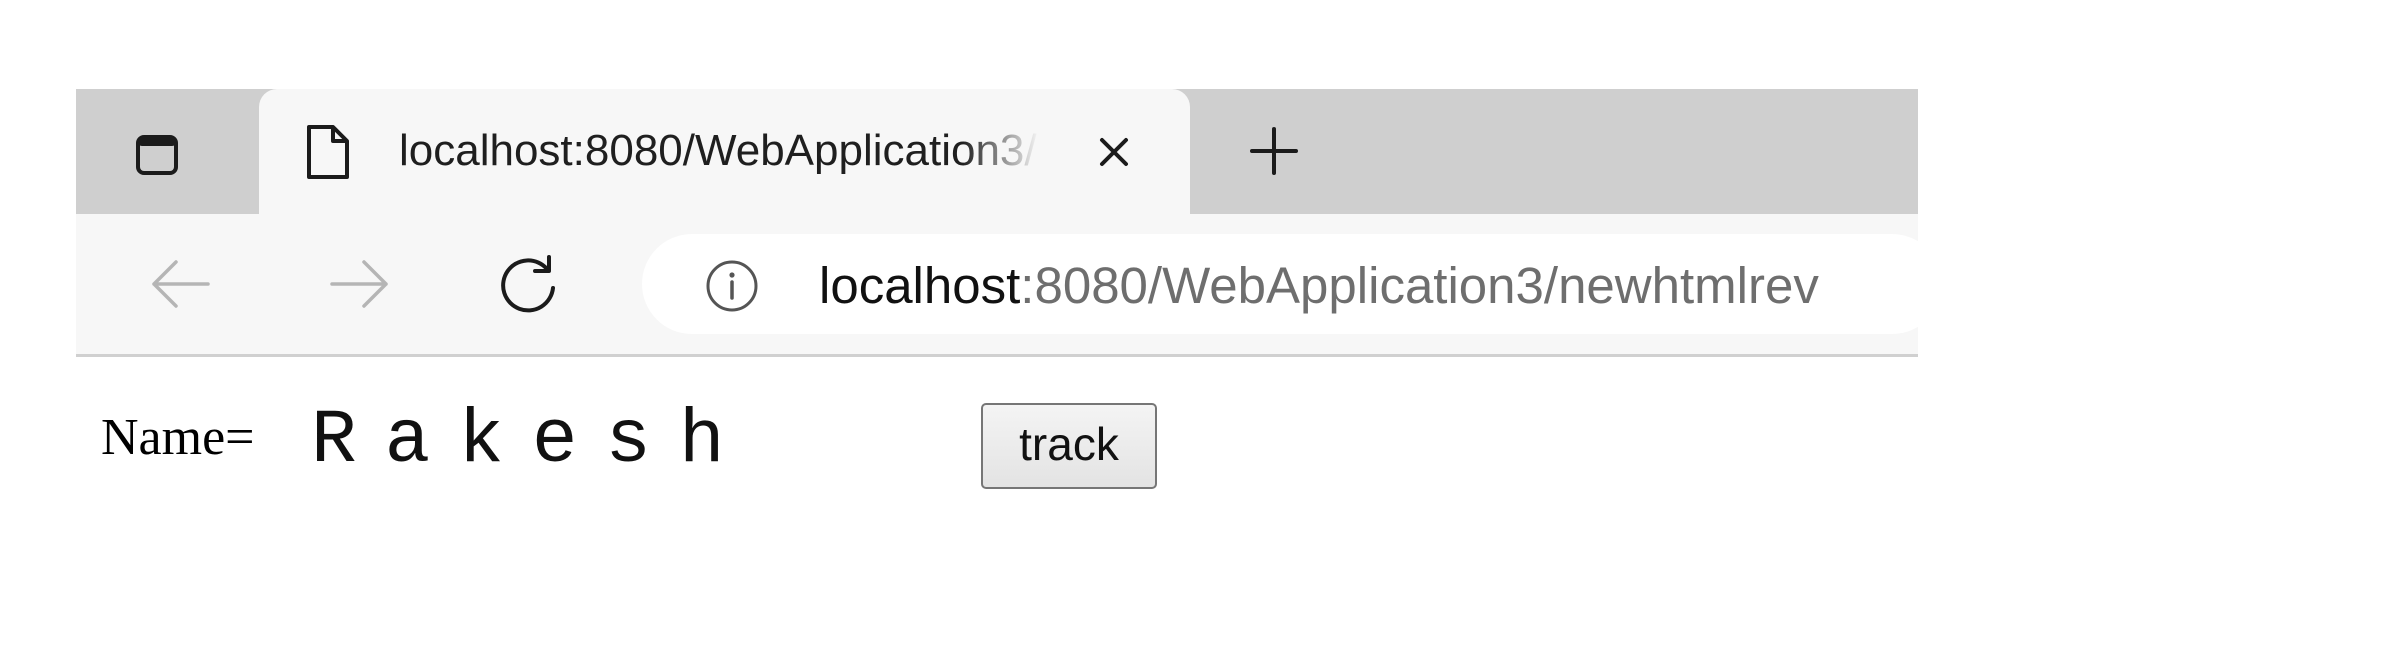  I want to click on track-button: track, so click(1069, 446).